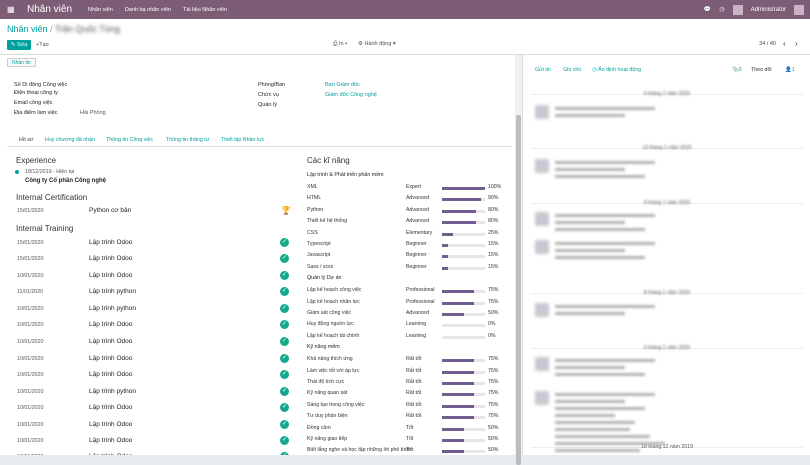 The width and height of the screenshot is (810, 465). I want to click on skill-row: Khả năng thích ứng Rất tốt 75%, so click(407, 360).